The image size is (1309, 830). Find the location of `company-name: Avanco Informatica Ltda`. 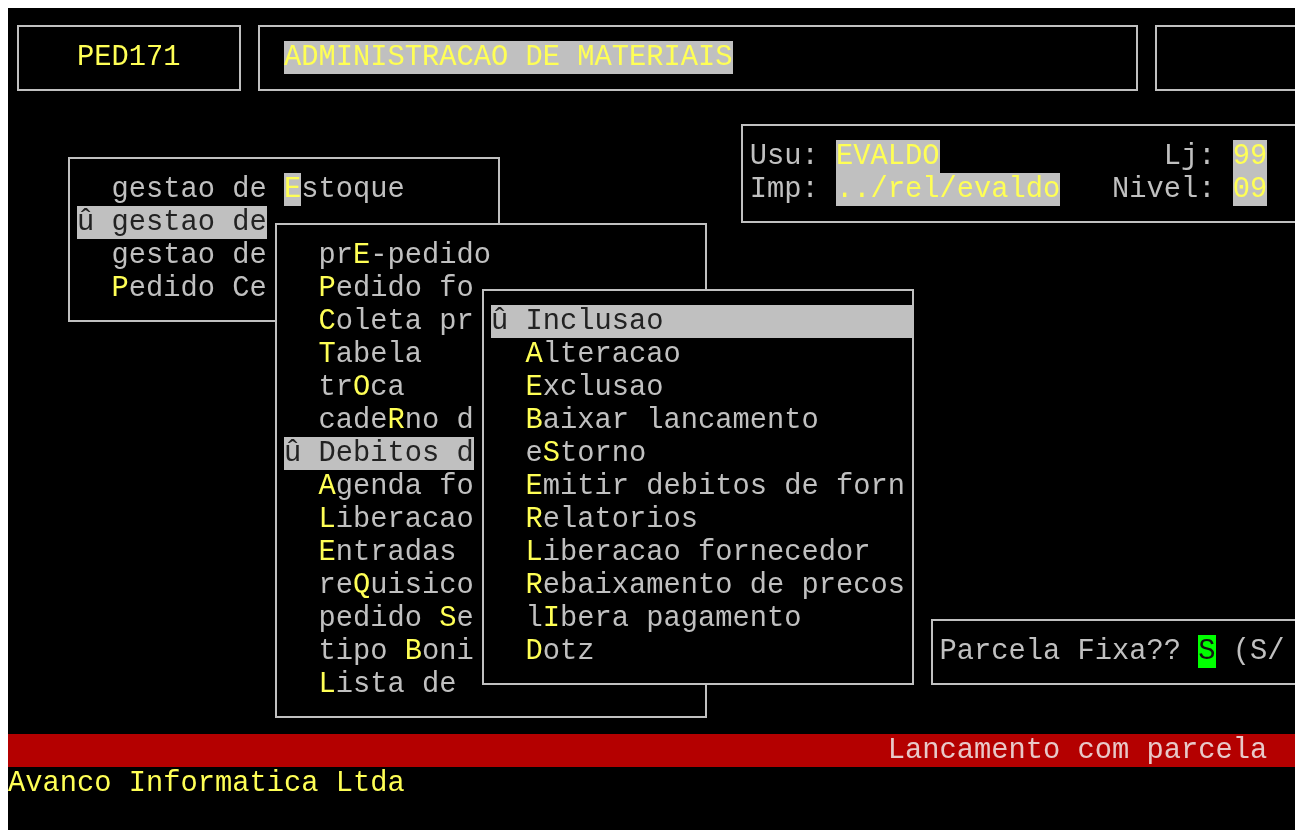

company-name: Avanco Informatica Ltda is located at coordinates (206, 783).